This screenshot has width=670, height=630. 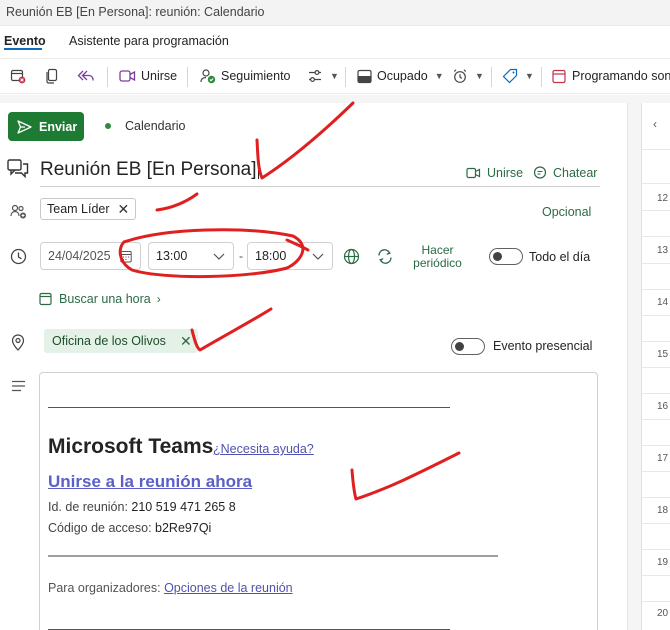 I want to click on meeting-id-line: Id. de reunión: 210 519 471 265 8, so click(x=142, y=507).